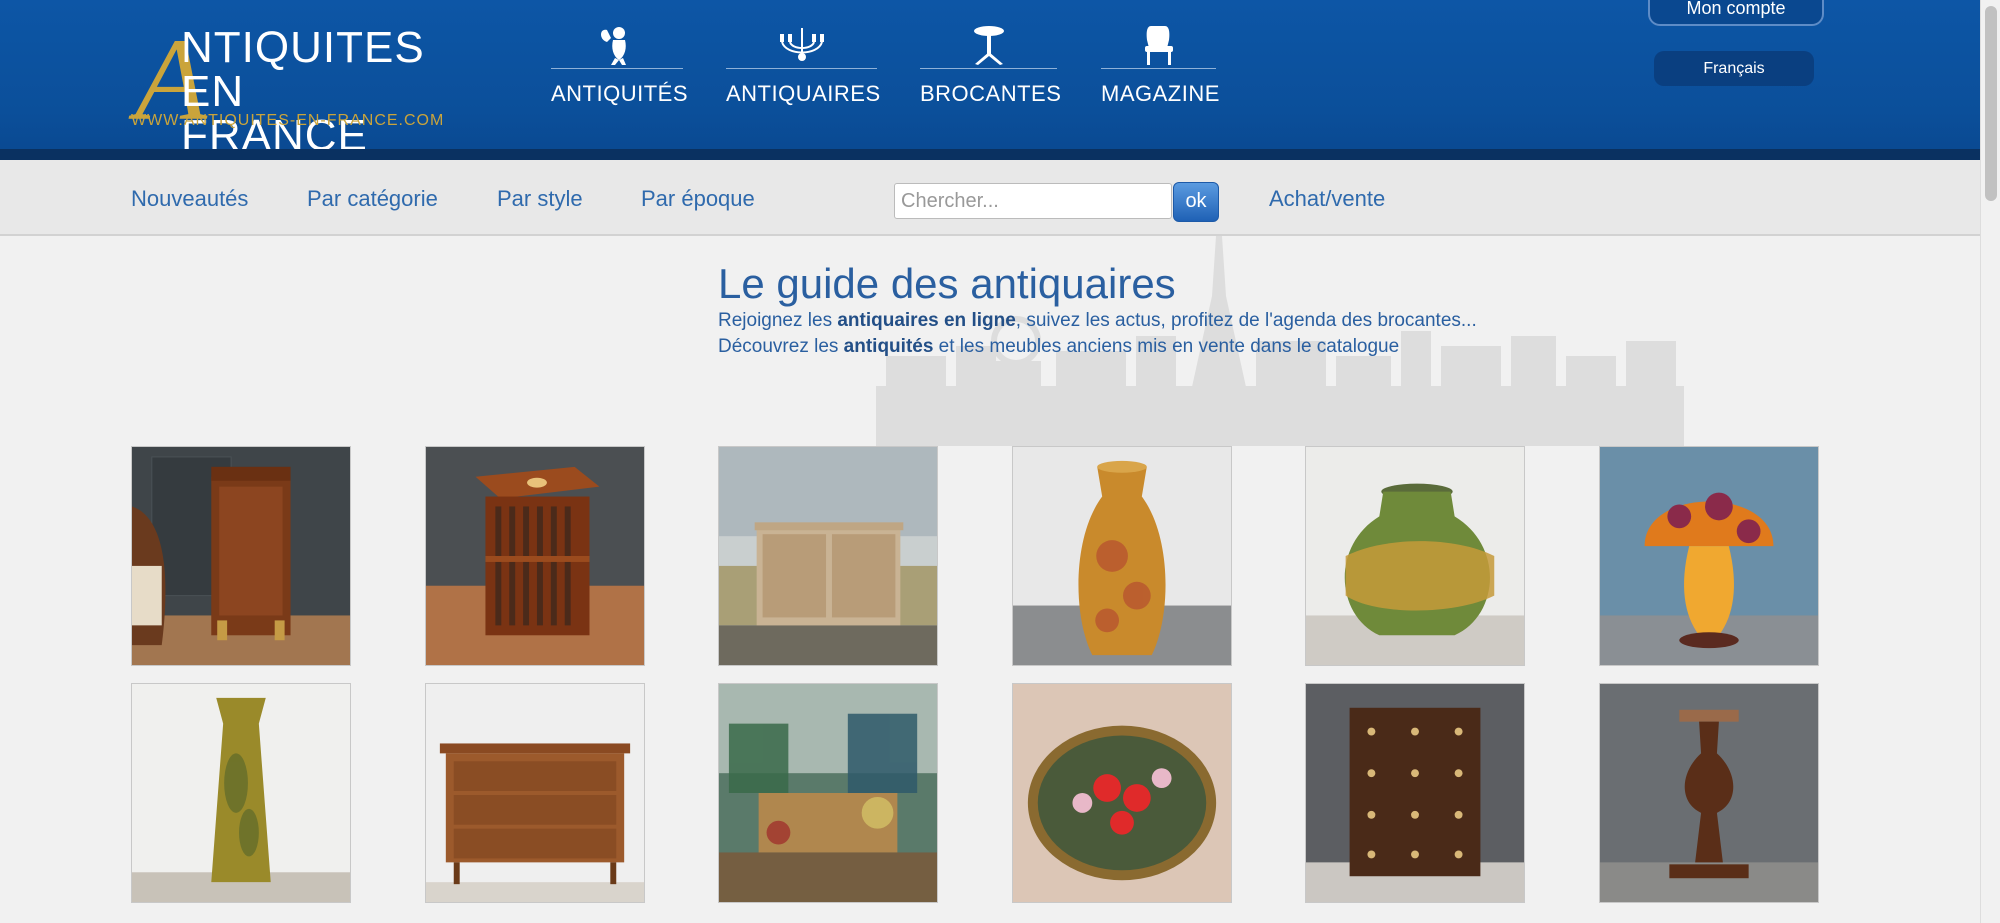 This screenshot has width=2000, height=923. I want to click on product-image-revolving-bookcase, so click(535, 556).